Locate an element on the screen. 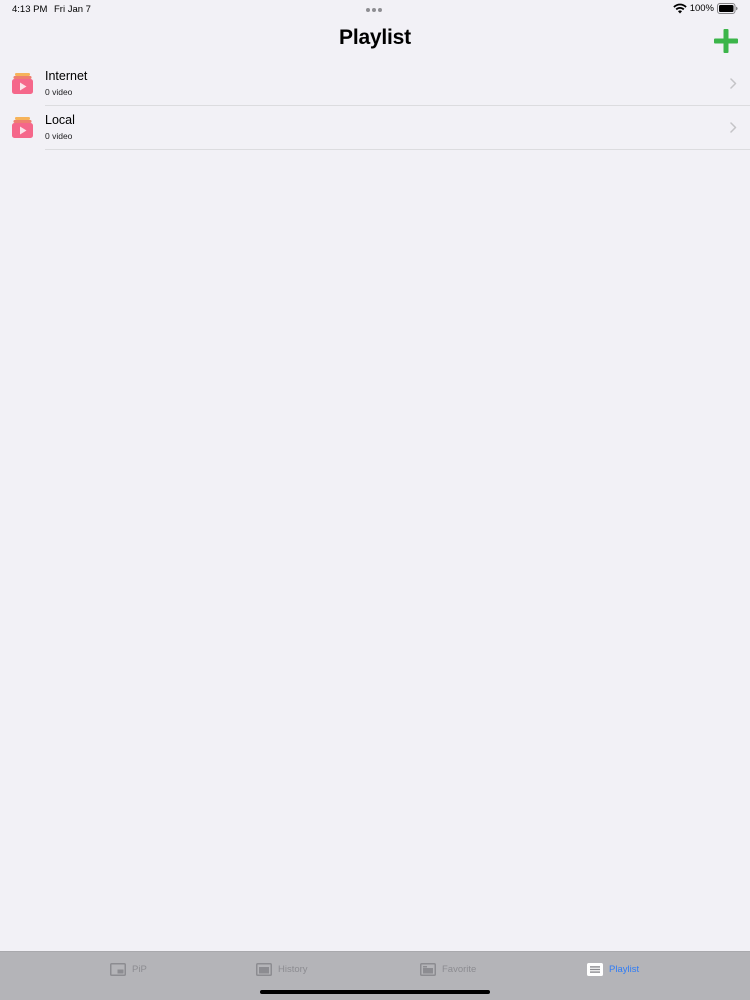  status-indicators: 100% is located at coordinates (705, 8).